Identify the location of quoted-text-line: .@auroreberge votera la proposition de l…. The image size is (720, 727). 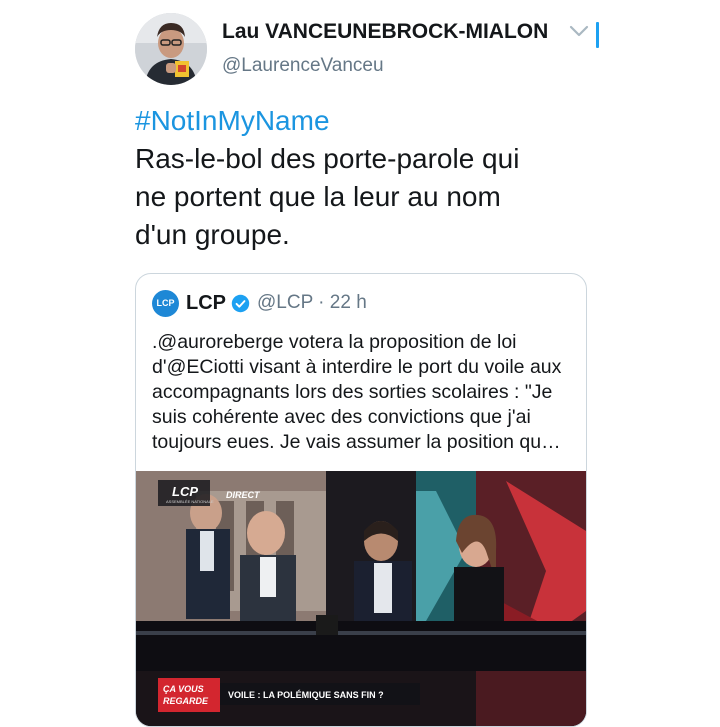
(334, 342).